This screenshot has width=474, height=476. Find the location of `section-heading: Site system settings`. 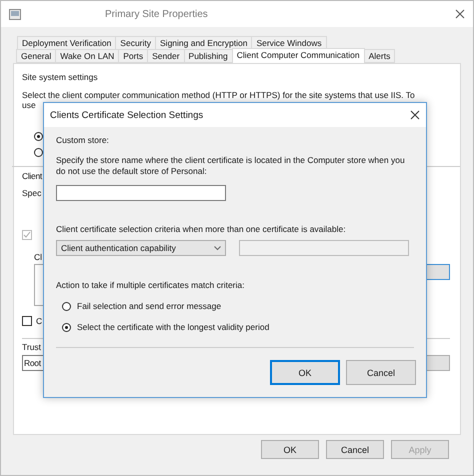

section-heading: Site system settings is located at coordinates (60, 77).